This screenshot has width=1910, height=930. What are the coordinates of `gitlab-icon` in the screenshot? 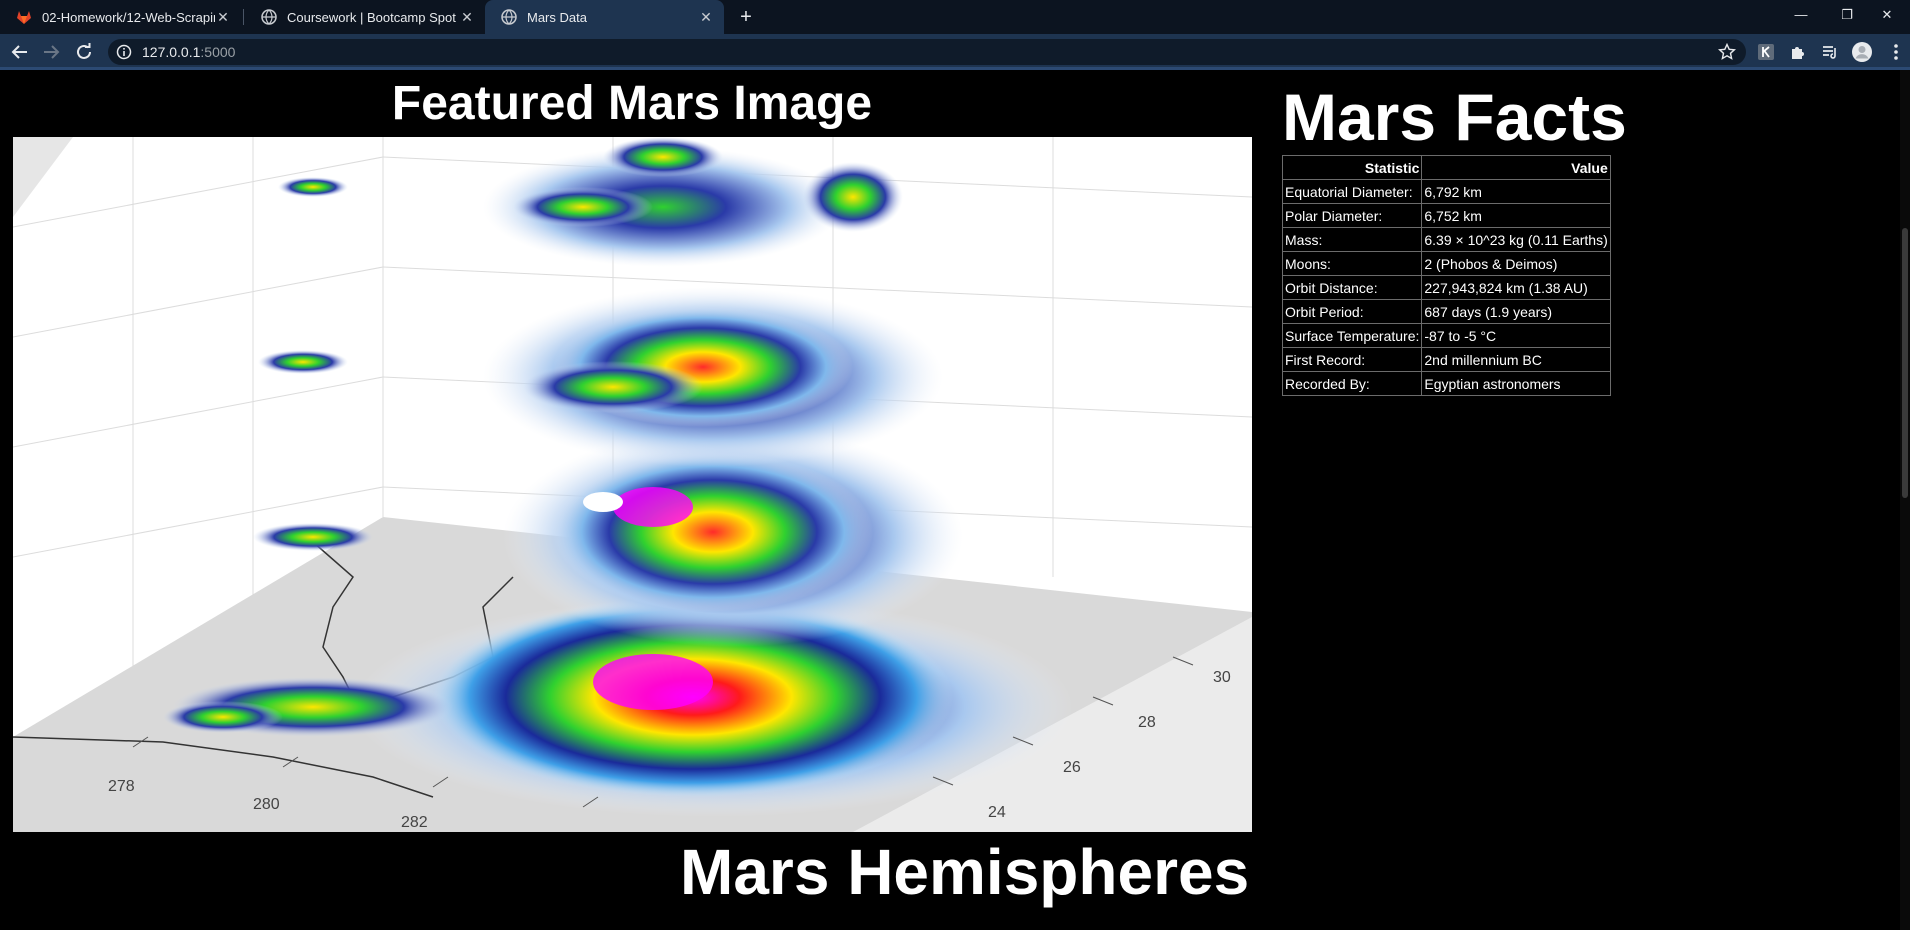 It's located at (24, 17).